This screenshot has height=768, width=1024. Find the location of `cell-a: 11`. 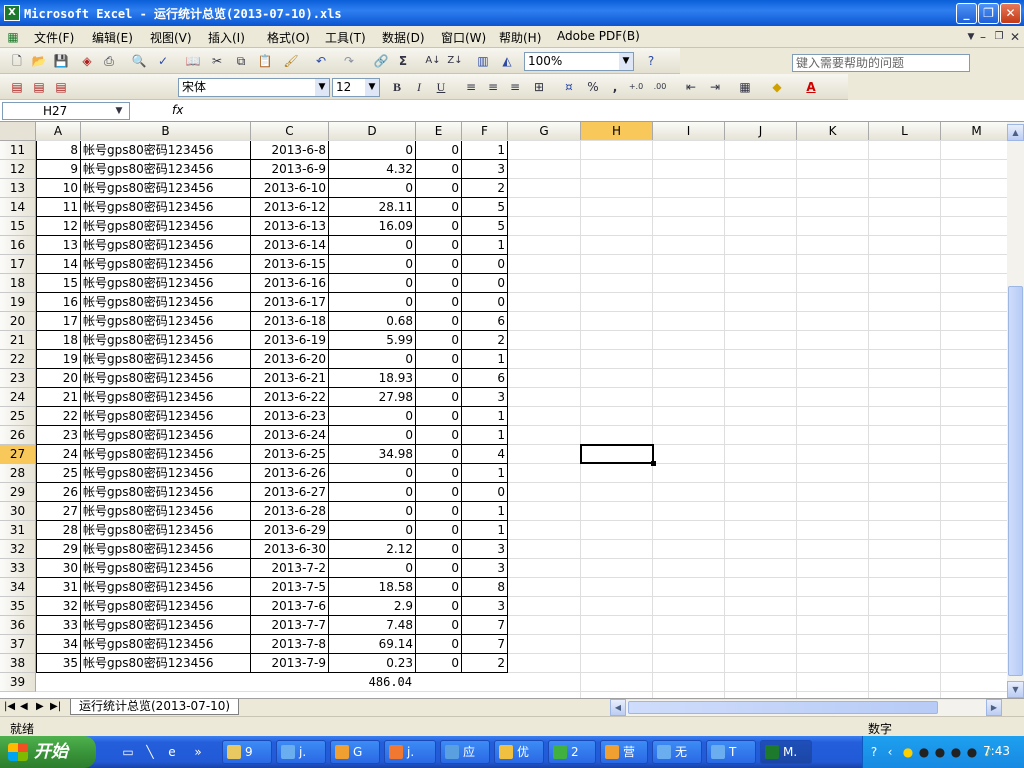

cell-a: 11 is located at coordinates (58, 207).